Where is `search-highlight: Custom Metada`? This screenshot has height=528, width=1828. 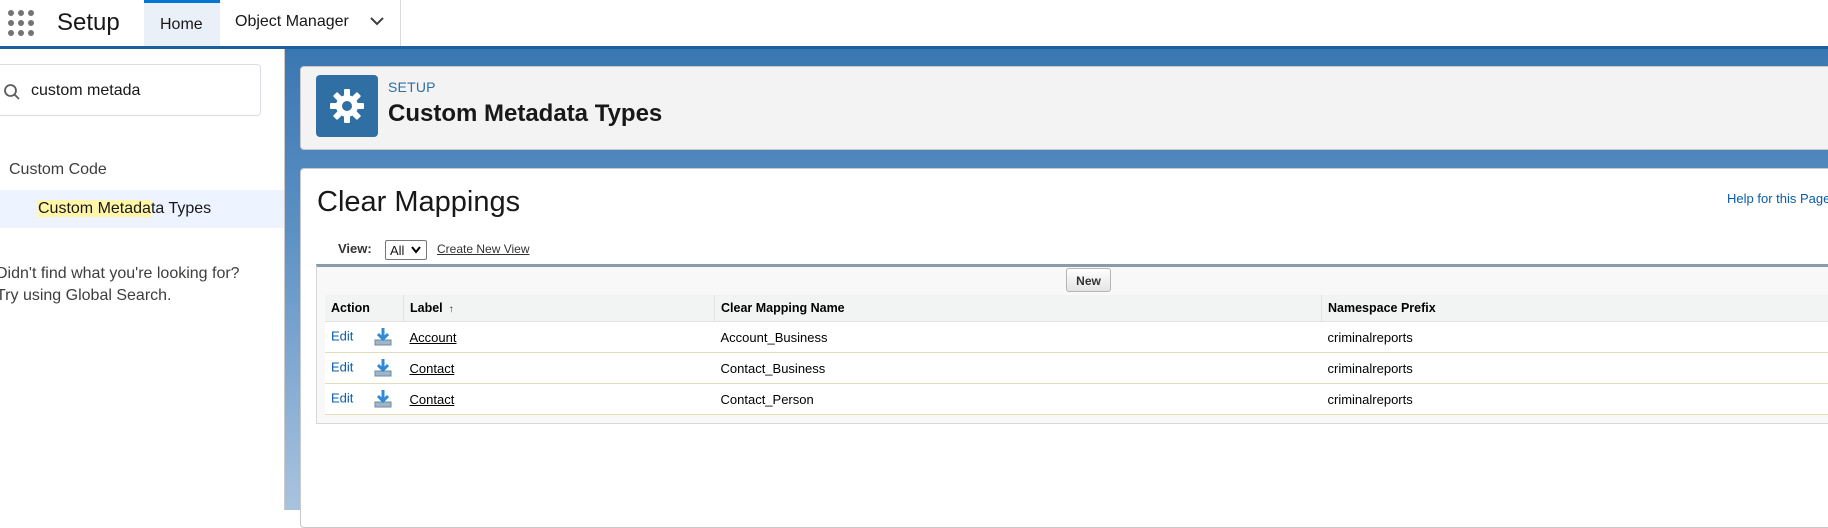
search-highlight: Custom Metada is located at coordinates (94, 208).